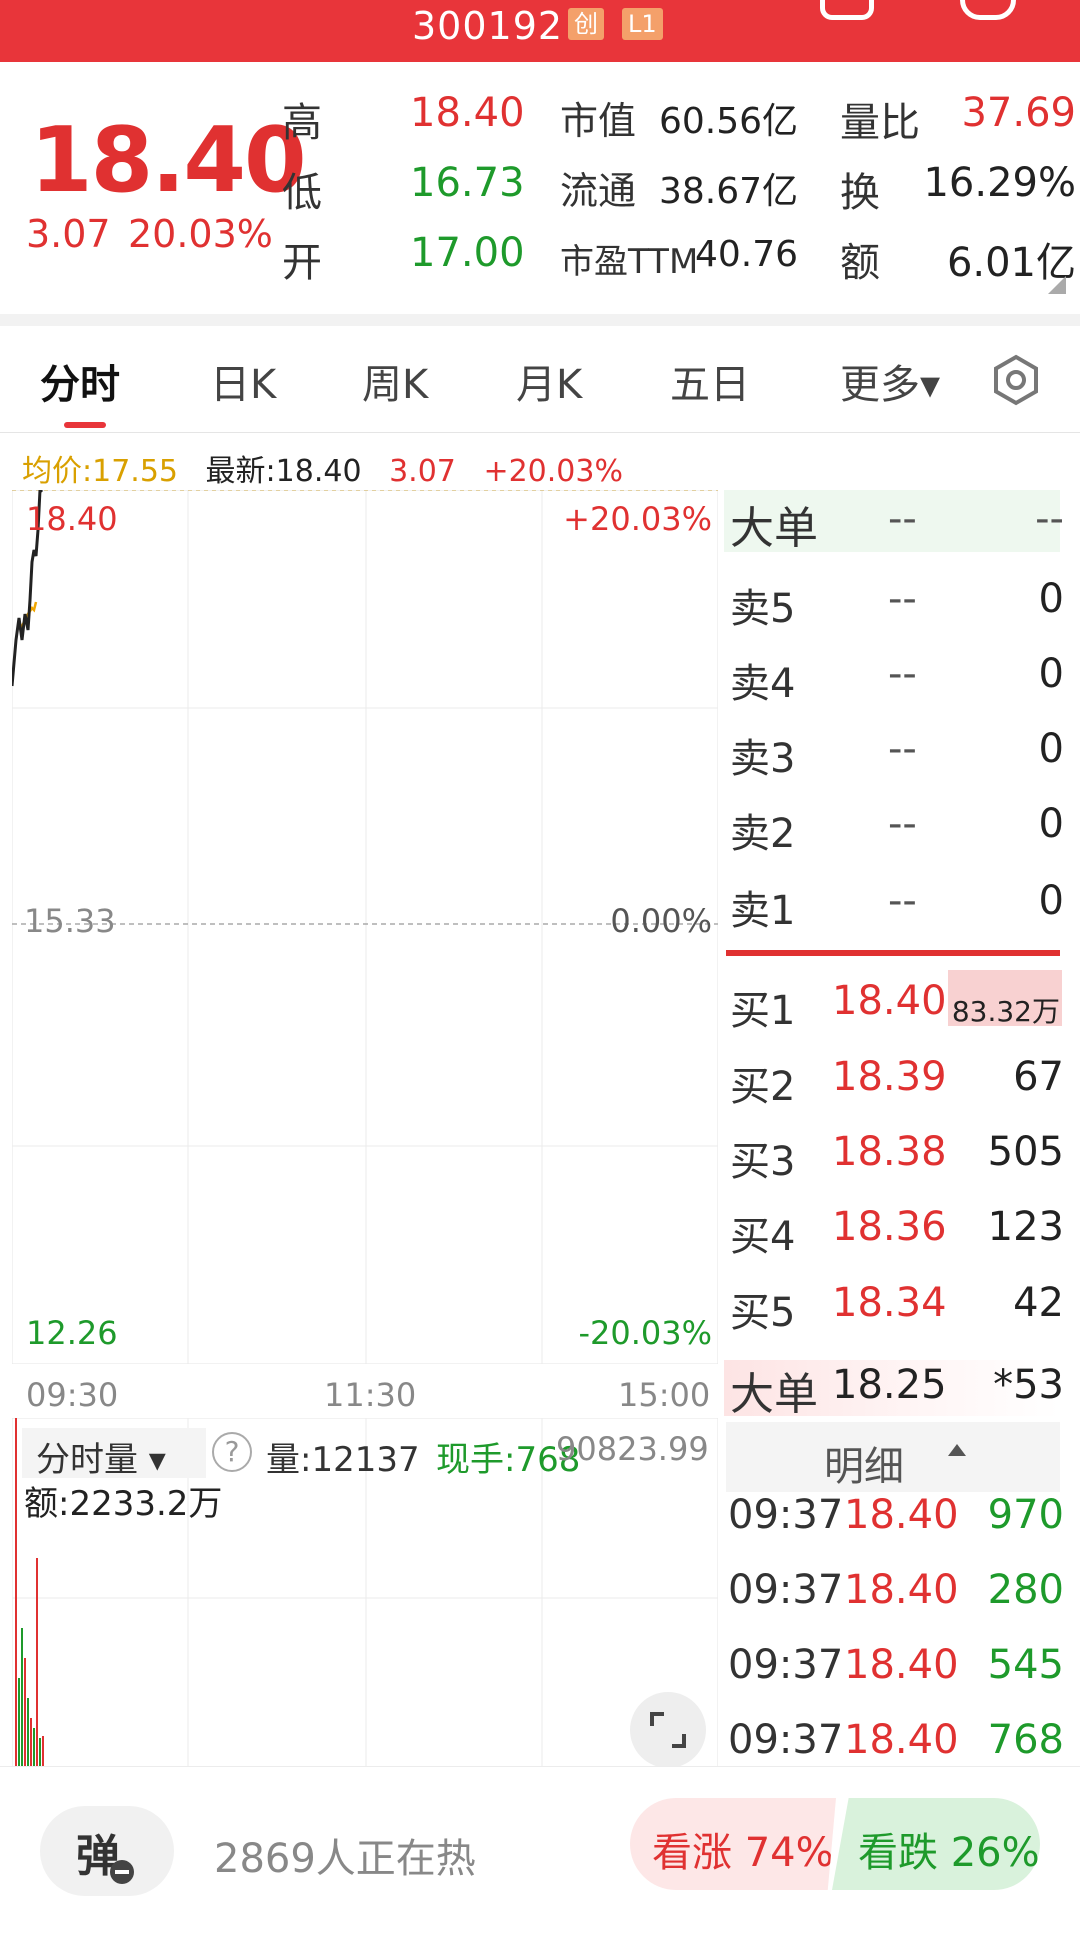  I want to click on intraday-info: 均价:17.55 最新:18.40 3.07 +20.03%, so click(331, 468).